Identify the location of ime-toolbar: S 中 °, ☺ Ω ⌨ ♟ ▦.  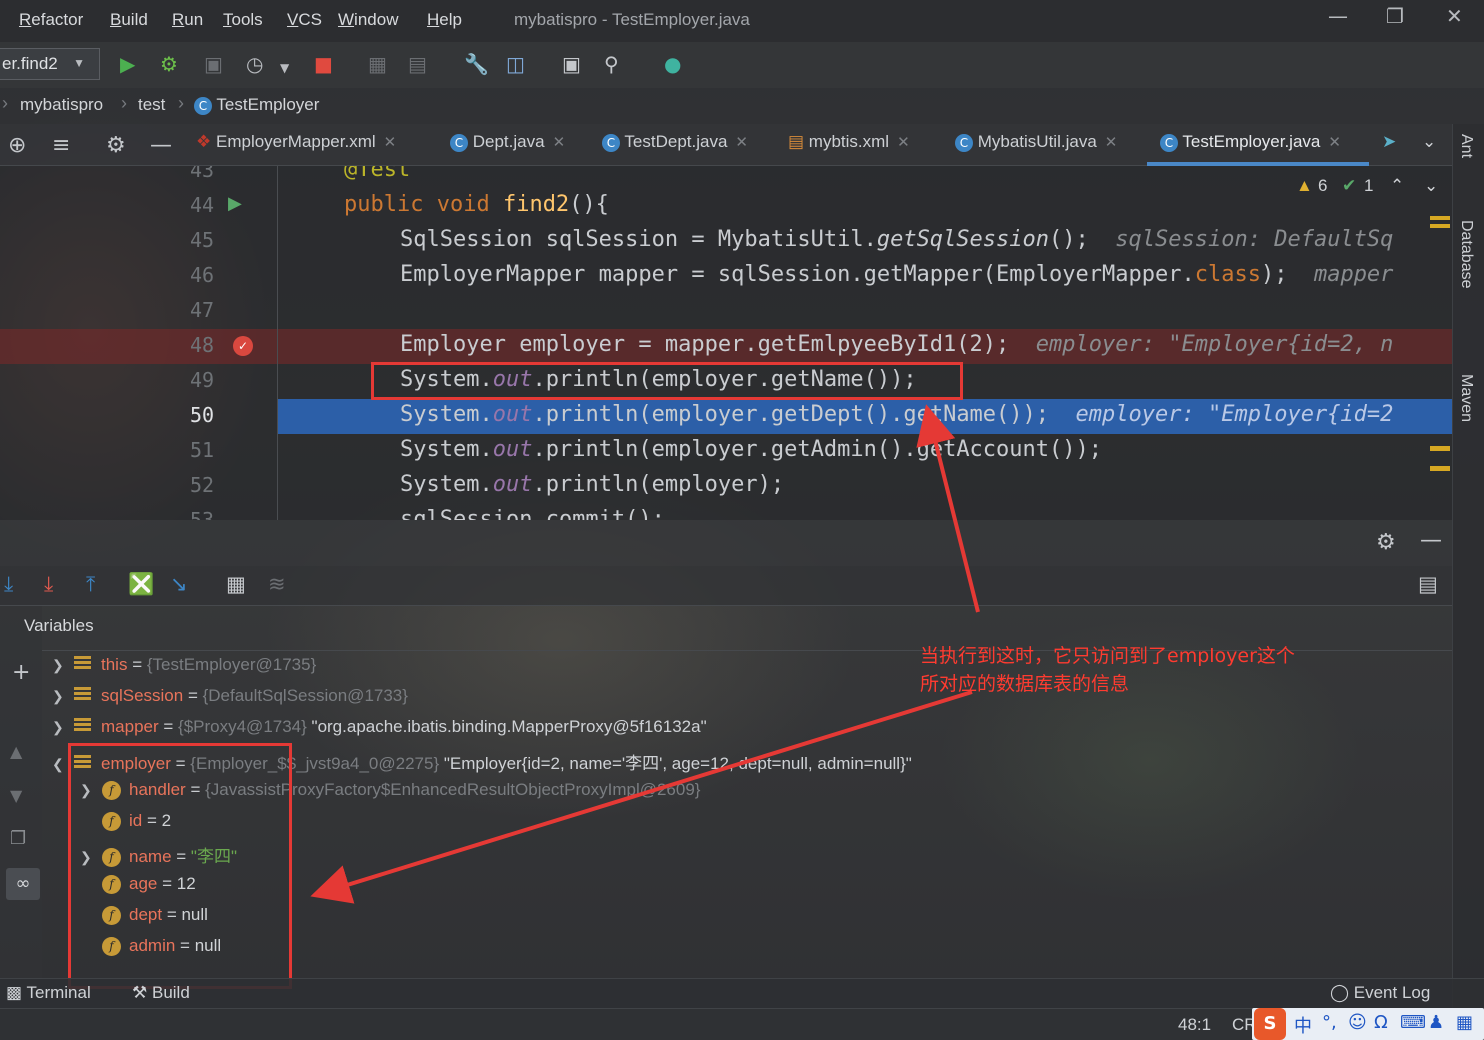
(1368, 1024).